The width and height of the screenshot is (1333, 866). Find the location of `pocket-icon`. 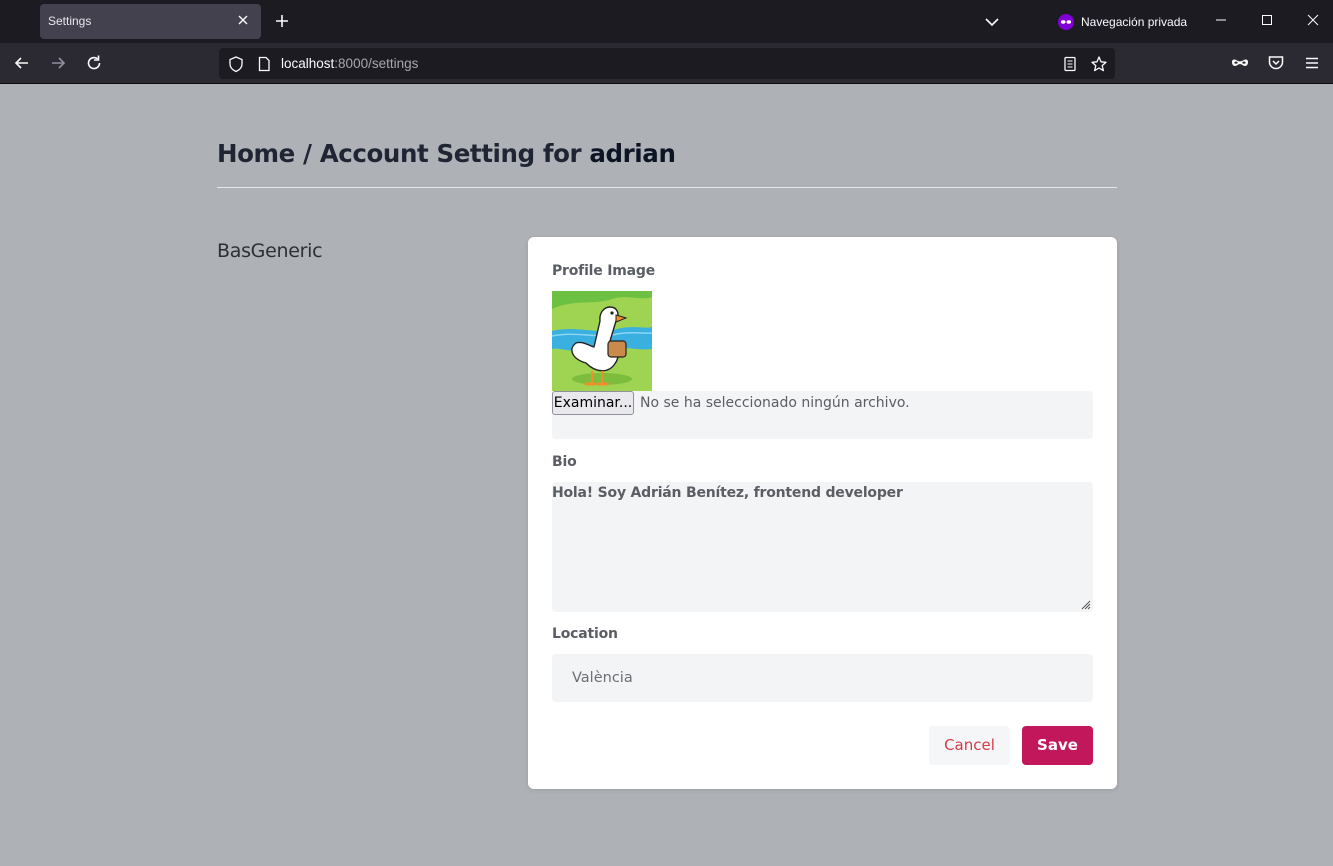

pocket-icon is located at coordinates (1276, 63).